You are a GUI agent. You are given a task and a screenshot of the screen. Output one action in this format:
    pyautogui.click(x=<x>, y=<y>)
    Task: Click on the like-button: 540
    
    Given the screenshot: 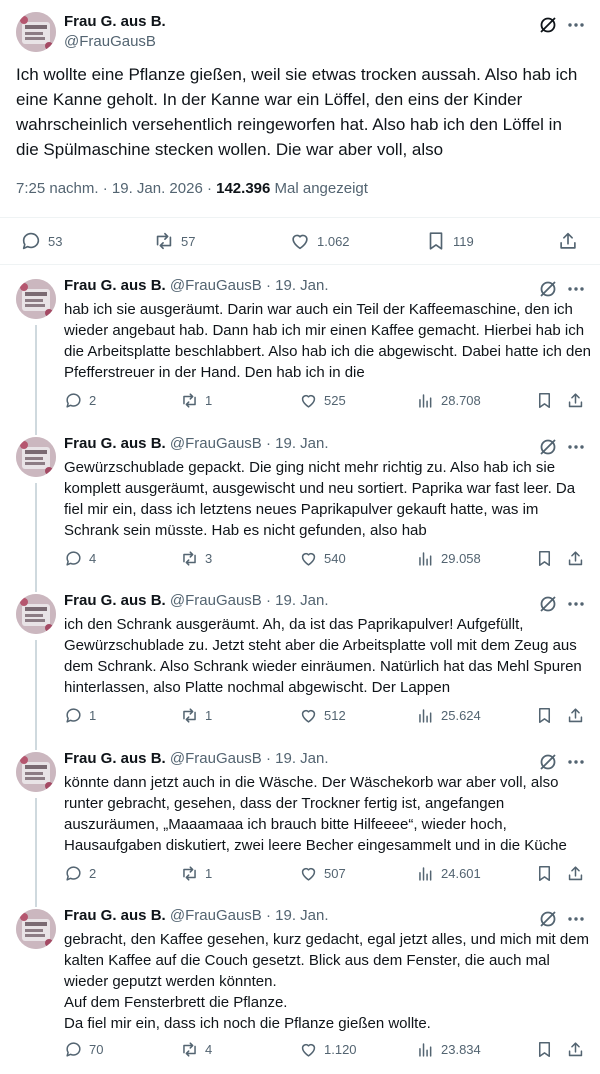 What is the action you would take?
    pyautogui.click(x=322, y=558)
    